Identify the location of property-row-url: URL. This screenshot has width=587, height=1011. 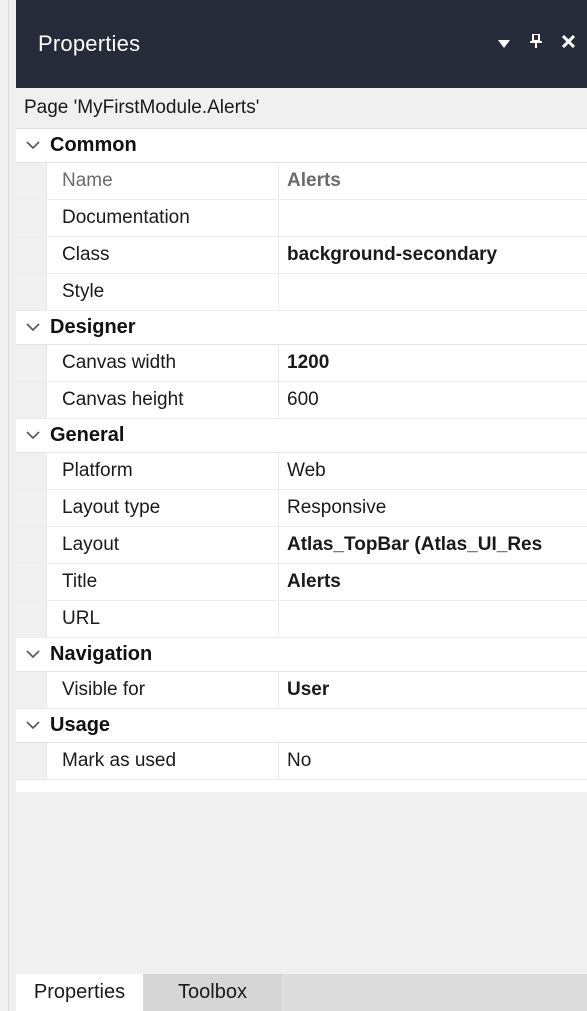
(301, 619).